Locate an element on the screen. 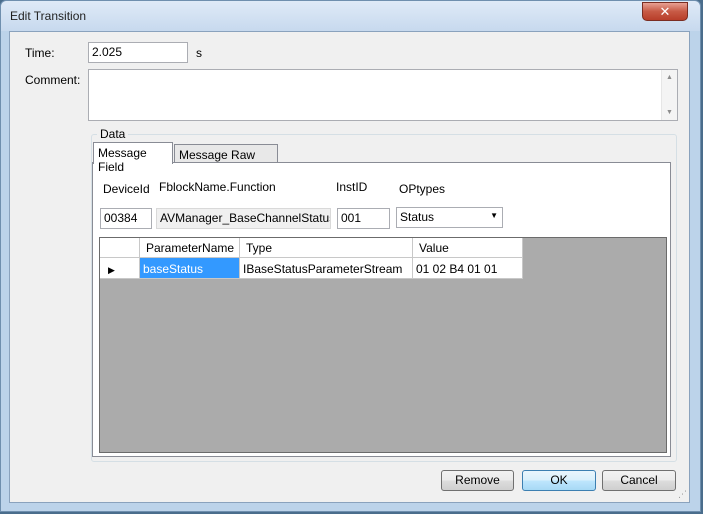 The height and width of the screenshot is (514, 703). comment-scrollbar: ▲ ▼ is located at coordinates (669, 95).